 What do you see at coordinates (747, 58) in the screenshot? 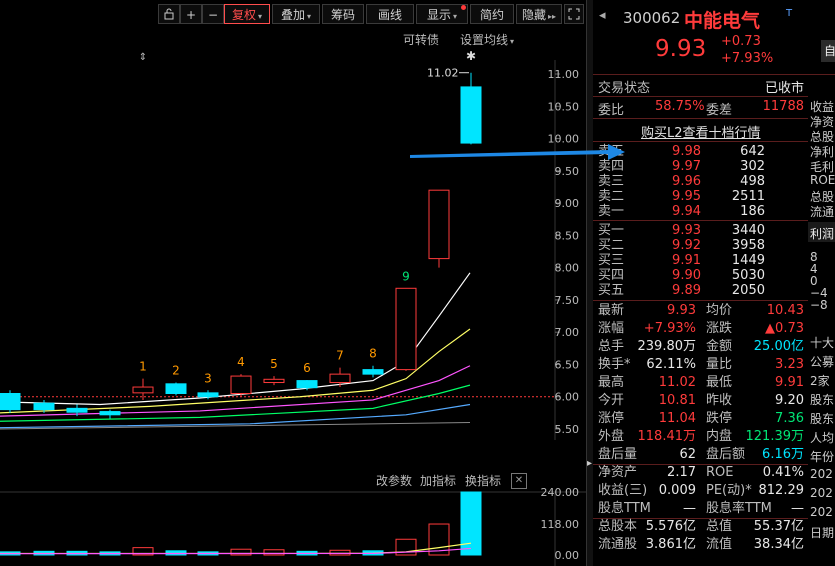
I see `price-change-pct: +7.93%` at bounding box center [747, 58].